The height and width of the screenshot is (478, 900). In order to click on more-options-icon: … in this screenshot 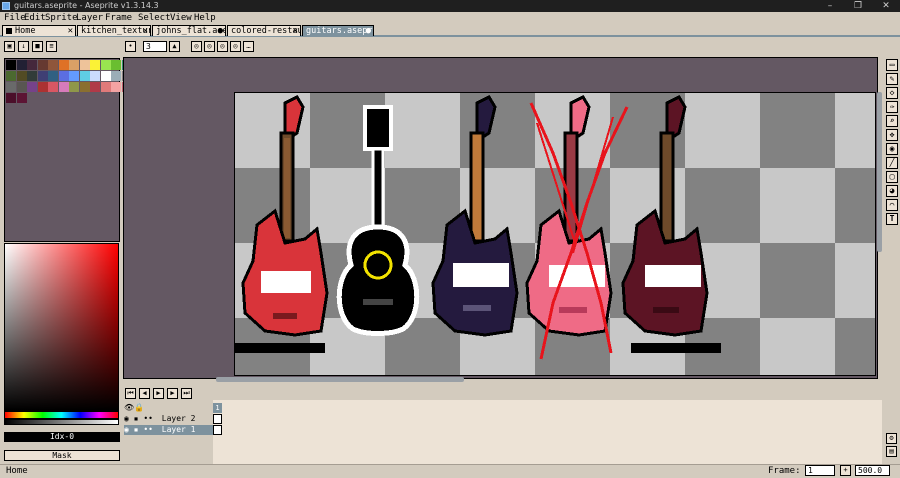, I will do `click(248, 46)`.